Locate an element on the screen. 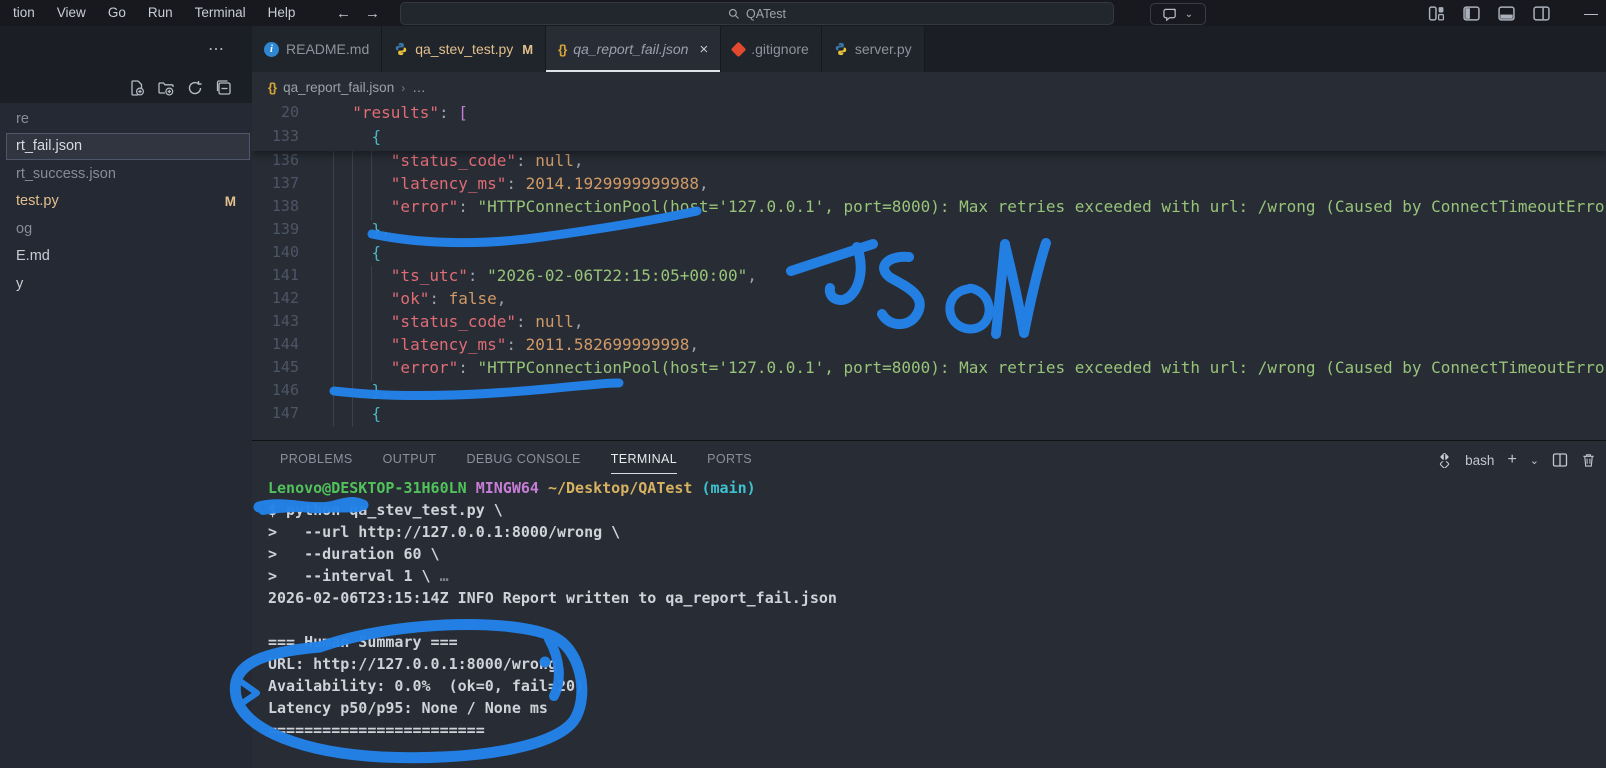  editor-tab-qa-report-fail-json: {} qa_report_fail.json × is located at coordinates (634, 49).